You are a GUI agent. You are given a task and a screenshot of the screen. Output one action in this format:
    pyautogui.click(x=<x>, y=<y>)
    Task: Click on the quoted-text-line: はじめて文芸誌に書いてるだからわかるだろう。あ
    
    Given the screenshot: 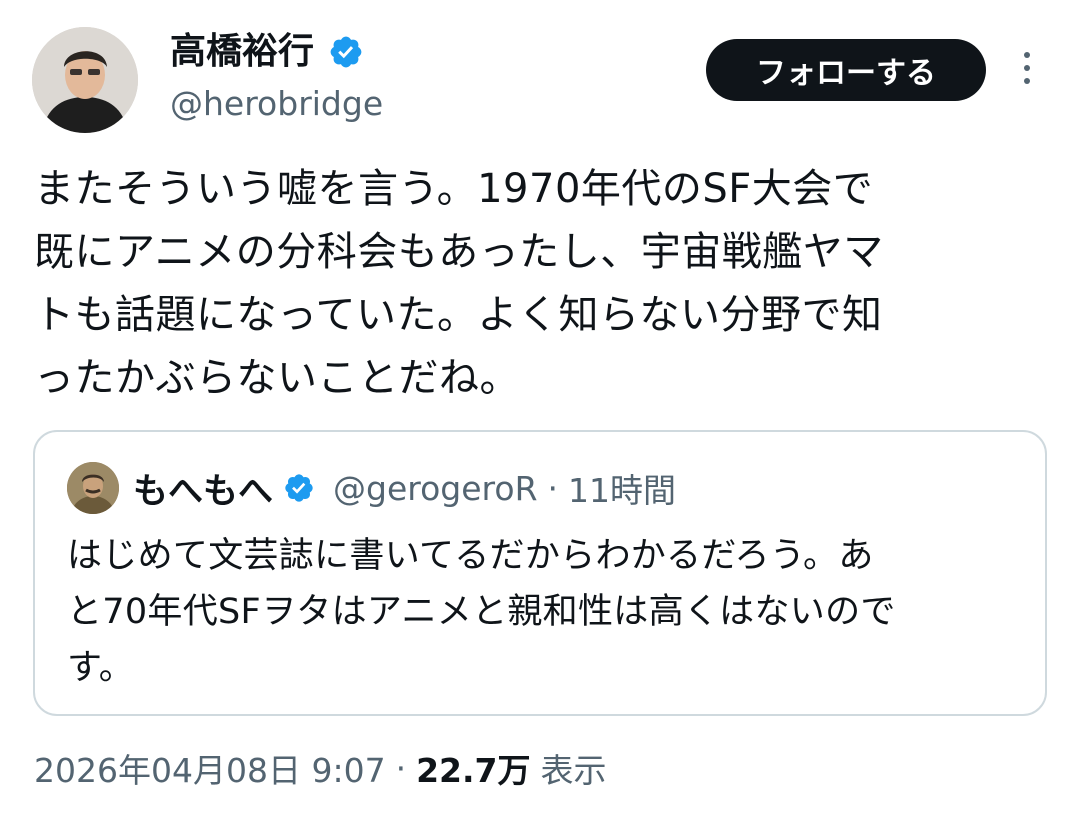 What is the action you would take?
    pyautogui.click(x=470, y=556)
    